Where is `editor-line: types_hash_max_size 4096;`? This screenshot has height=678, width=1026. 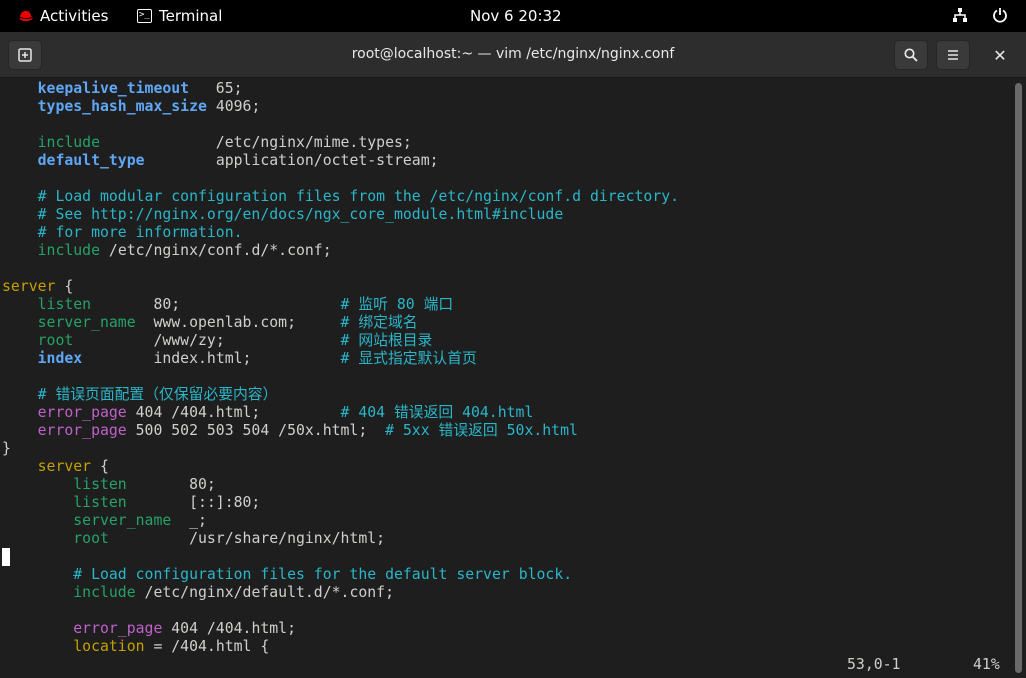 editor-line: types_hash_max_size 4096; is located at coordinates (131, 107).